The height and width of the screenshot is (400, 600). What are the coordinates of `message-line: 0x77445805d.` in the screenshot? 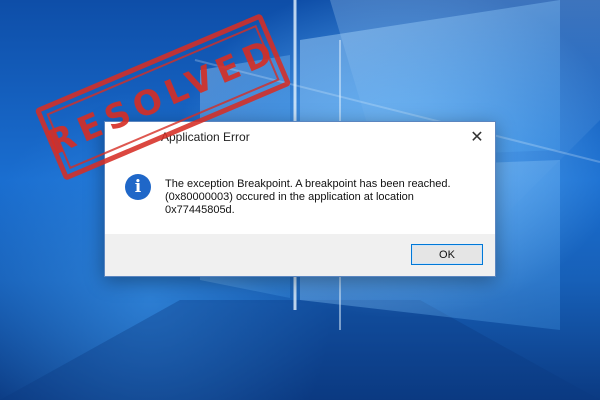 It's located at (200, 210).